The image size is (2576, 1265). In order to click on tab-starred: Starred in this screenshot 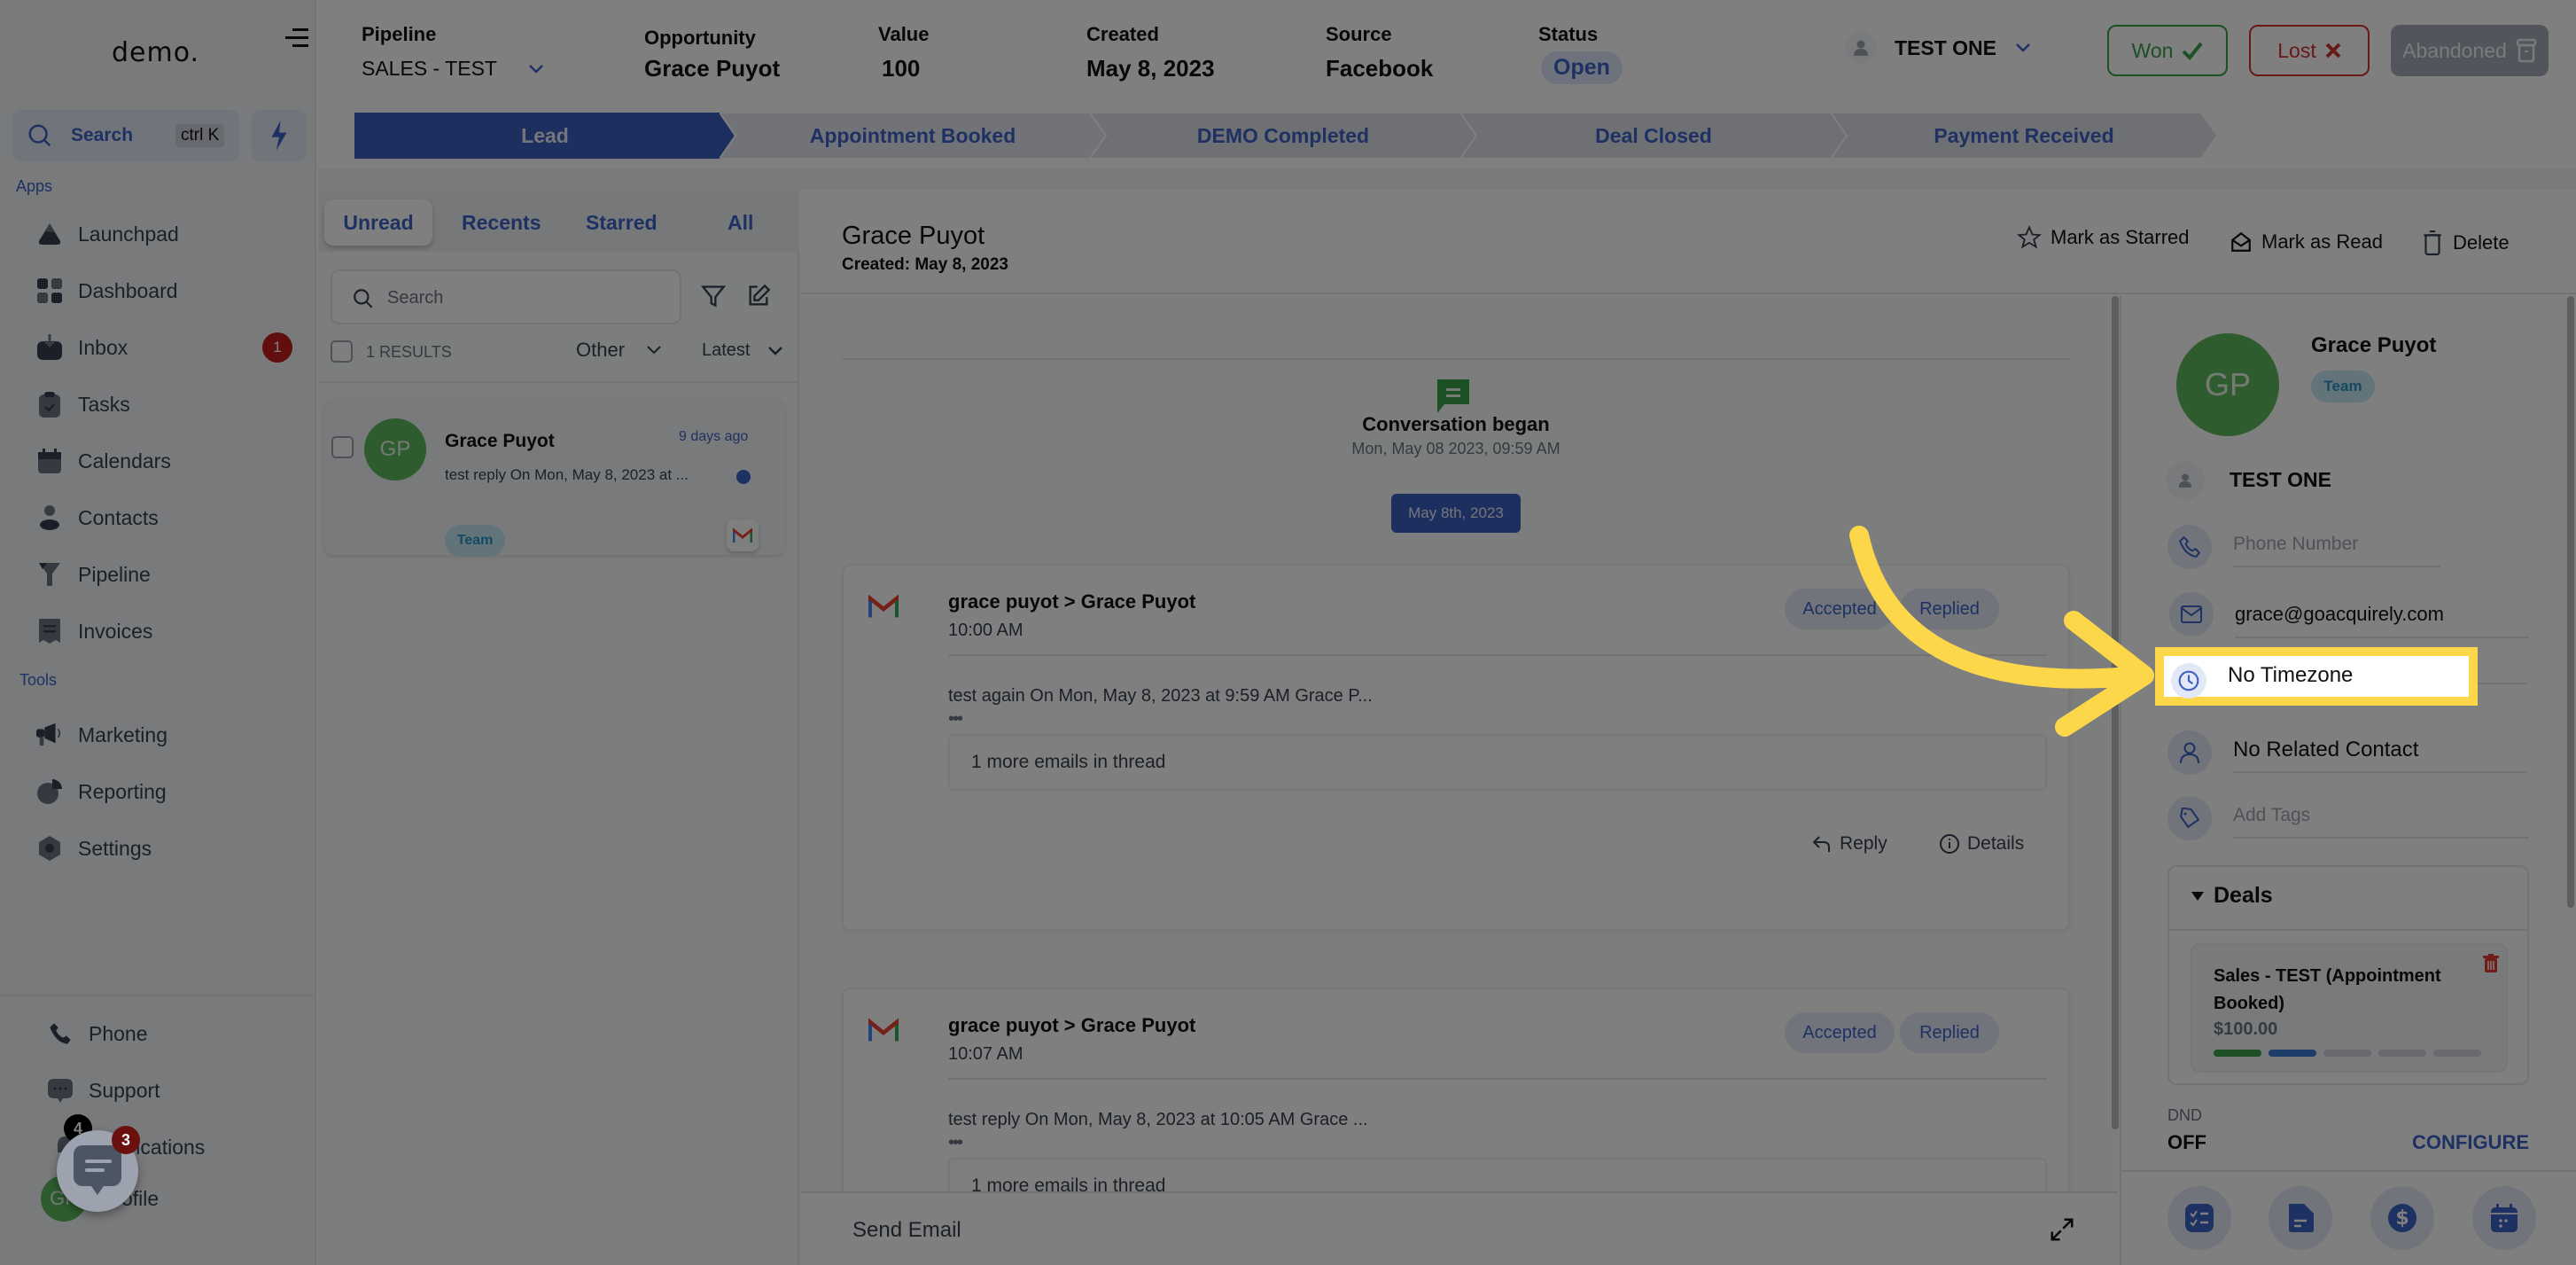, I will do `click(622, 223)`.